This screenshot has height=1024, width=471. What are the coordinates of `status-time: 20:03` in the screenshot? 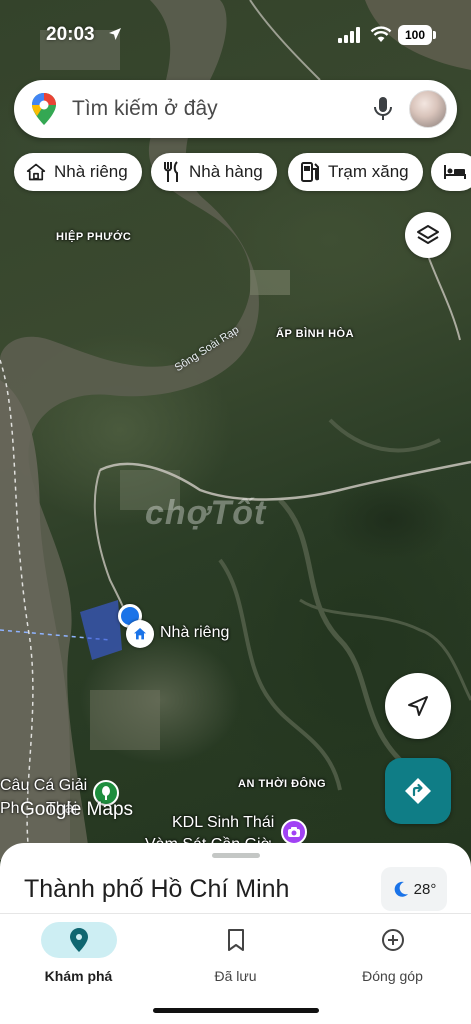 It's located at (70, 34).